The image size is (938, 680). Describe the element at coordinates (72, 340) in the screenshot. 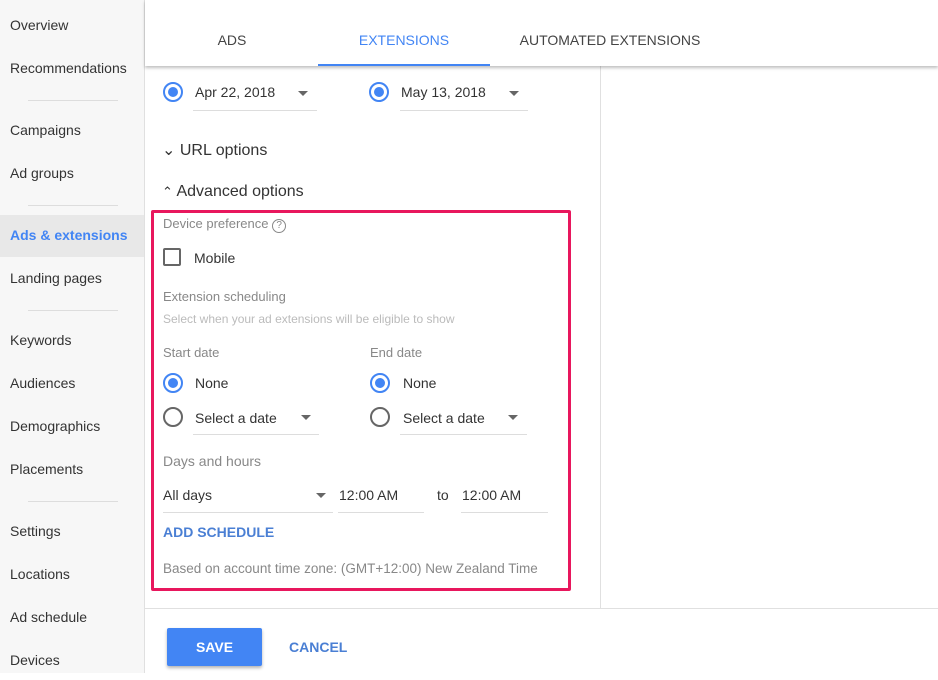

I see `sidebar-item-keywords: Keywords` at that location.